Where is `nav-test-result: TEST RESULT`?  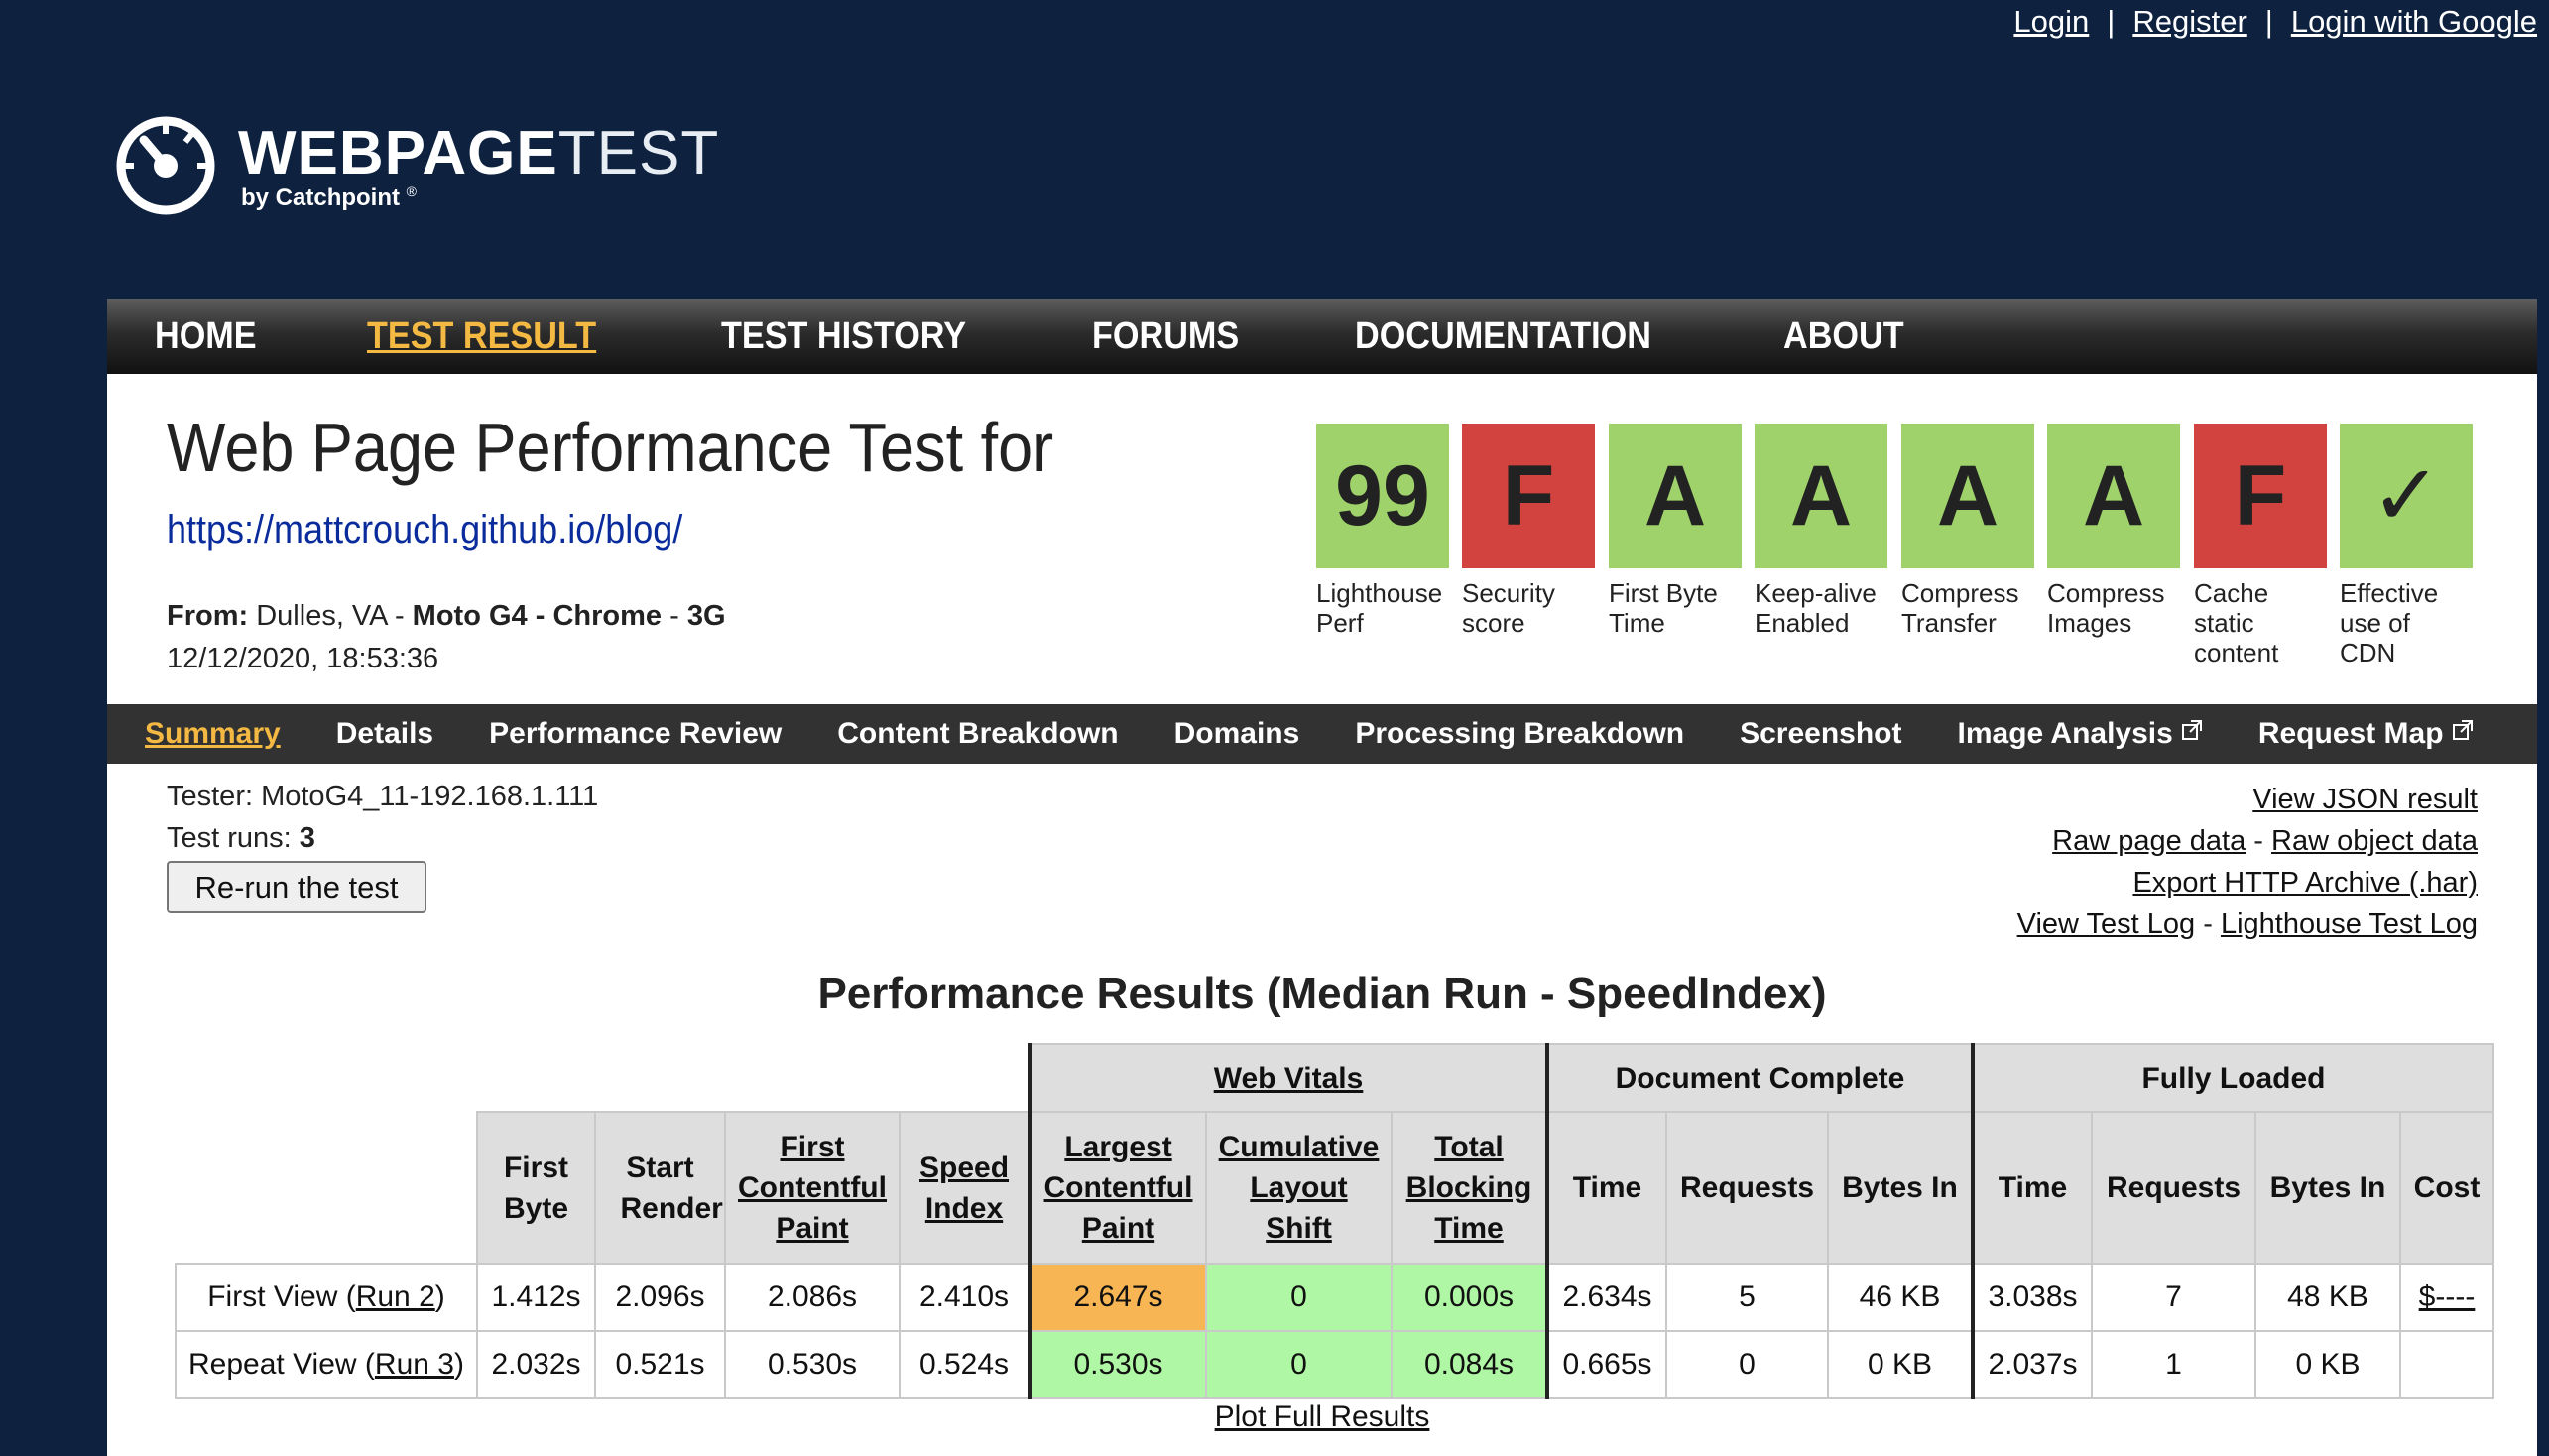
nav-test-result: TEST RESULT is located at coordinates (481, 336).